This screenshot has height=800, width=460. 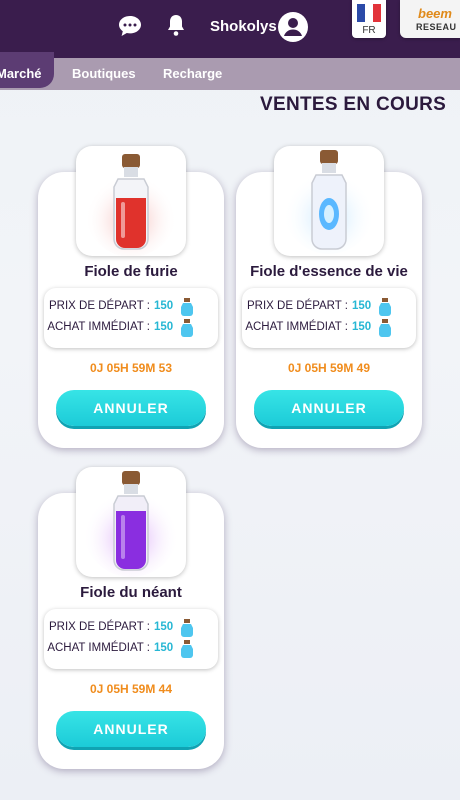 What do you see at coordinates (329, 271) in the screenshot?
I see `item-name: Fiole d'essence de vie` at bounding box center [329, 271].